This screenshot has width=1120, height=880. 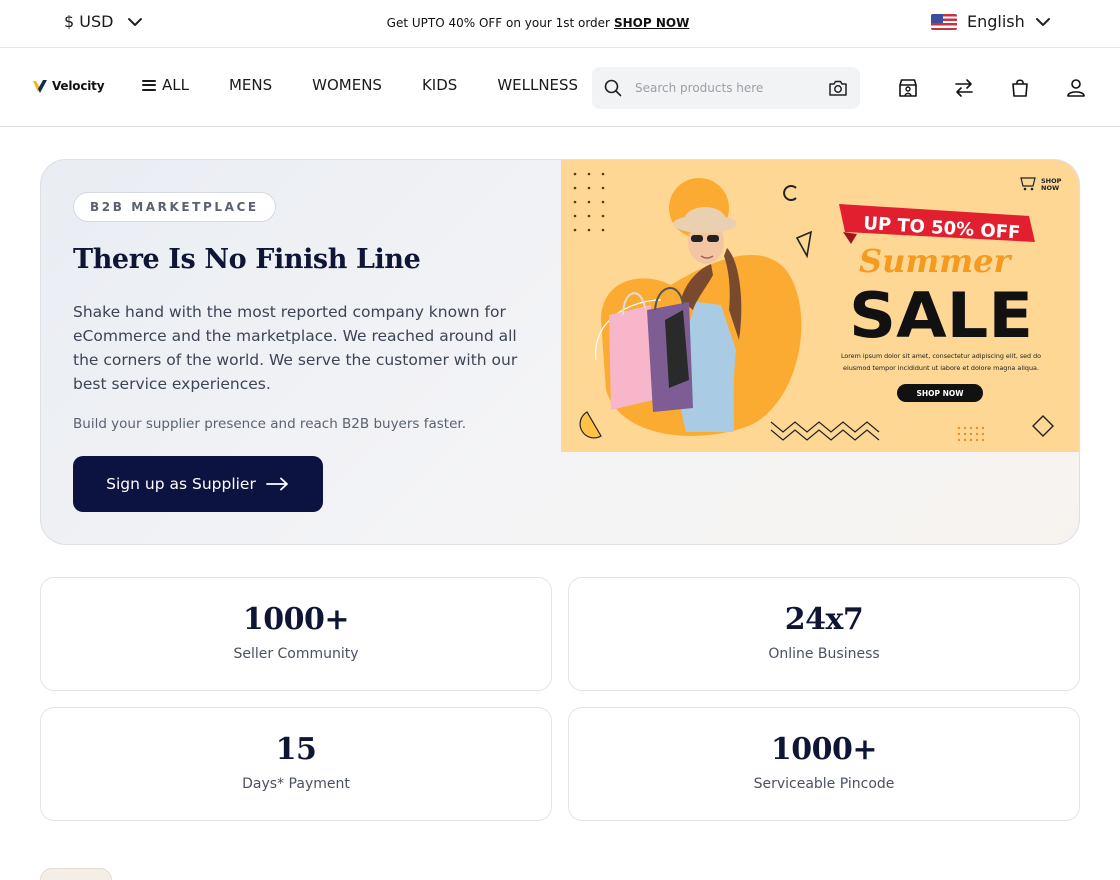 I want to click on nav-item-mens: MENS, so click(x=250, y=85).